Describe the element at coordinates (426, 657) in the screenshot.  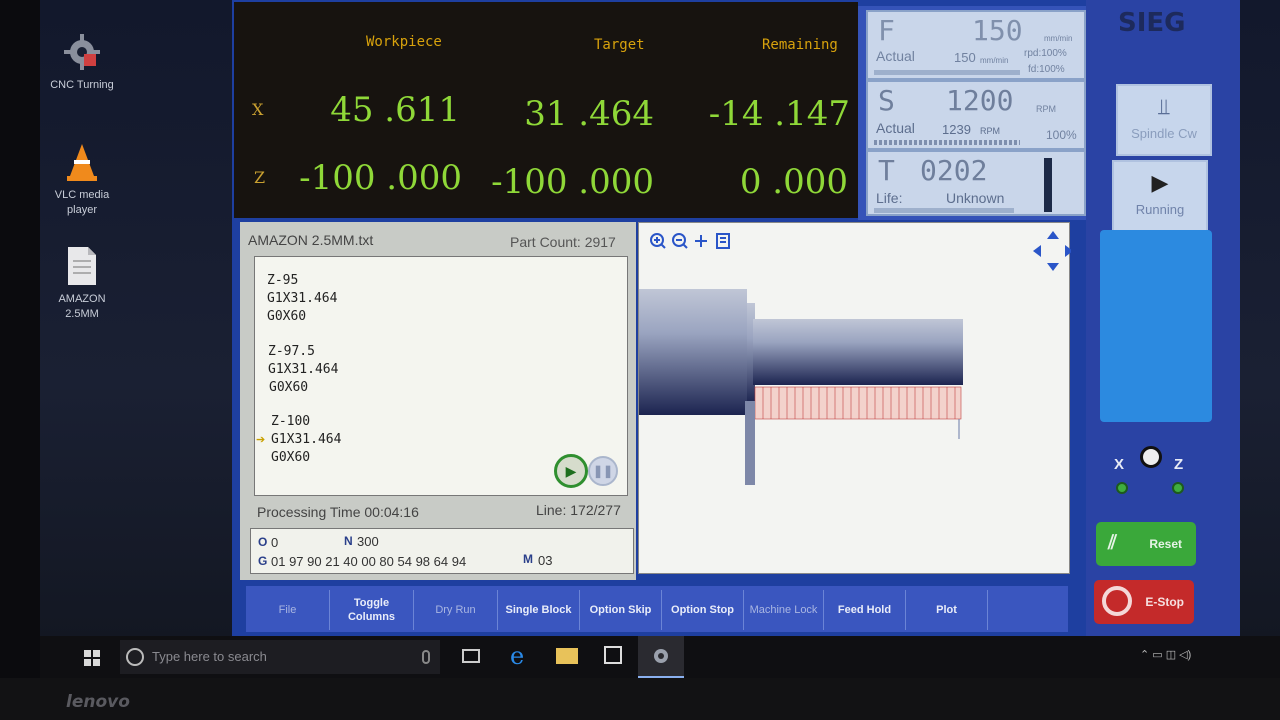
I see `microphone-icon` at that location.